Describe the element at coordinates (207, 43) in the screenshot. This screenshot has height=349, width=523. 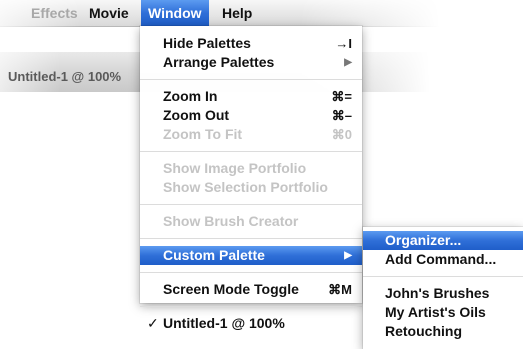
I see `menu-item-label: Hide Palettes` at that location.